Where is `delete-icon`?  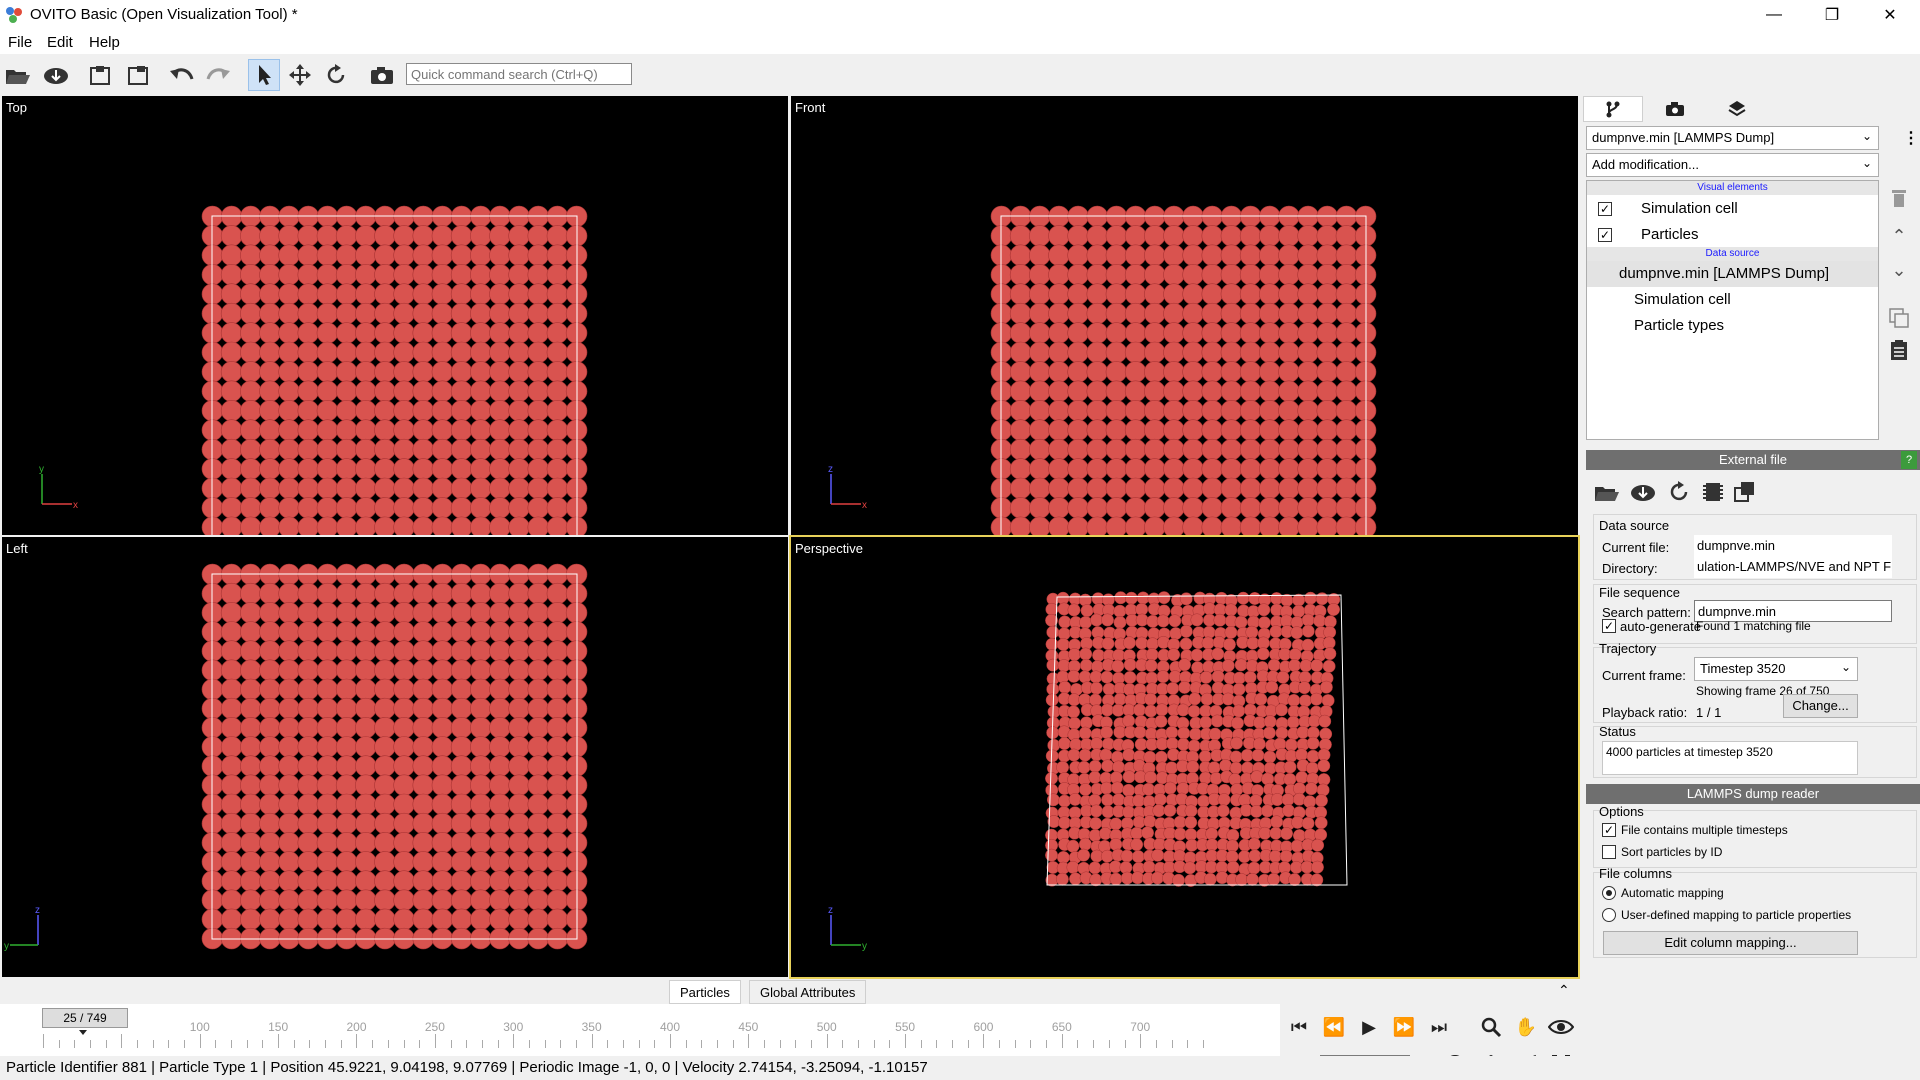 delete-icon is located at coordinates (1899, 198).